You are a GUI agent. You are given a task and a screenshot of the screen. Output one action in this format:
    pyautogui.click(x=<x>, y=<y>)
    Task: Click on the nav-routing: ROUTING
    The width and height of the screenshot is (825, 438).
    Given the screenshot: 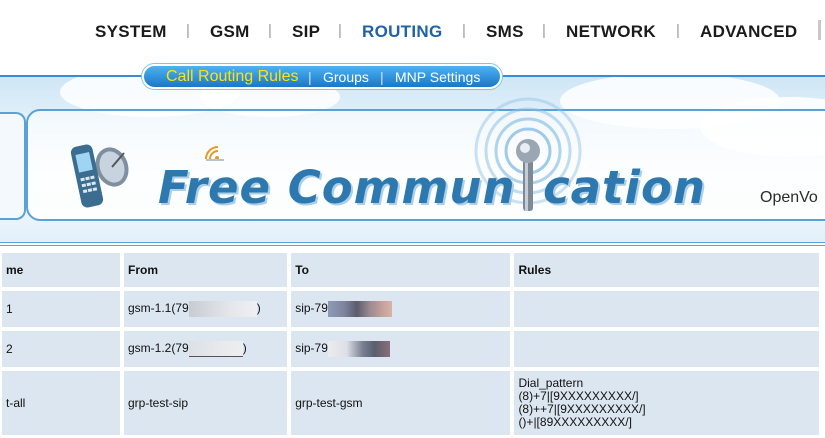 What is the action you would take?
    pyautogui.click(x=402, y=32)
    